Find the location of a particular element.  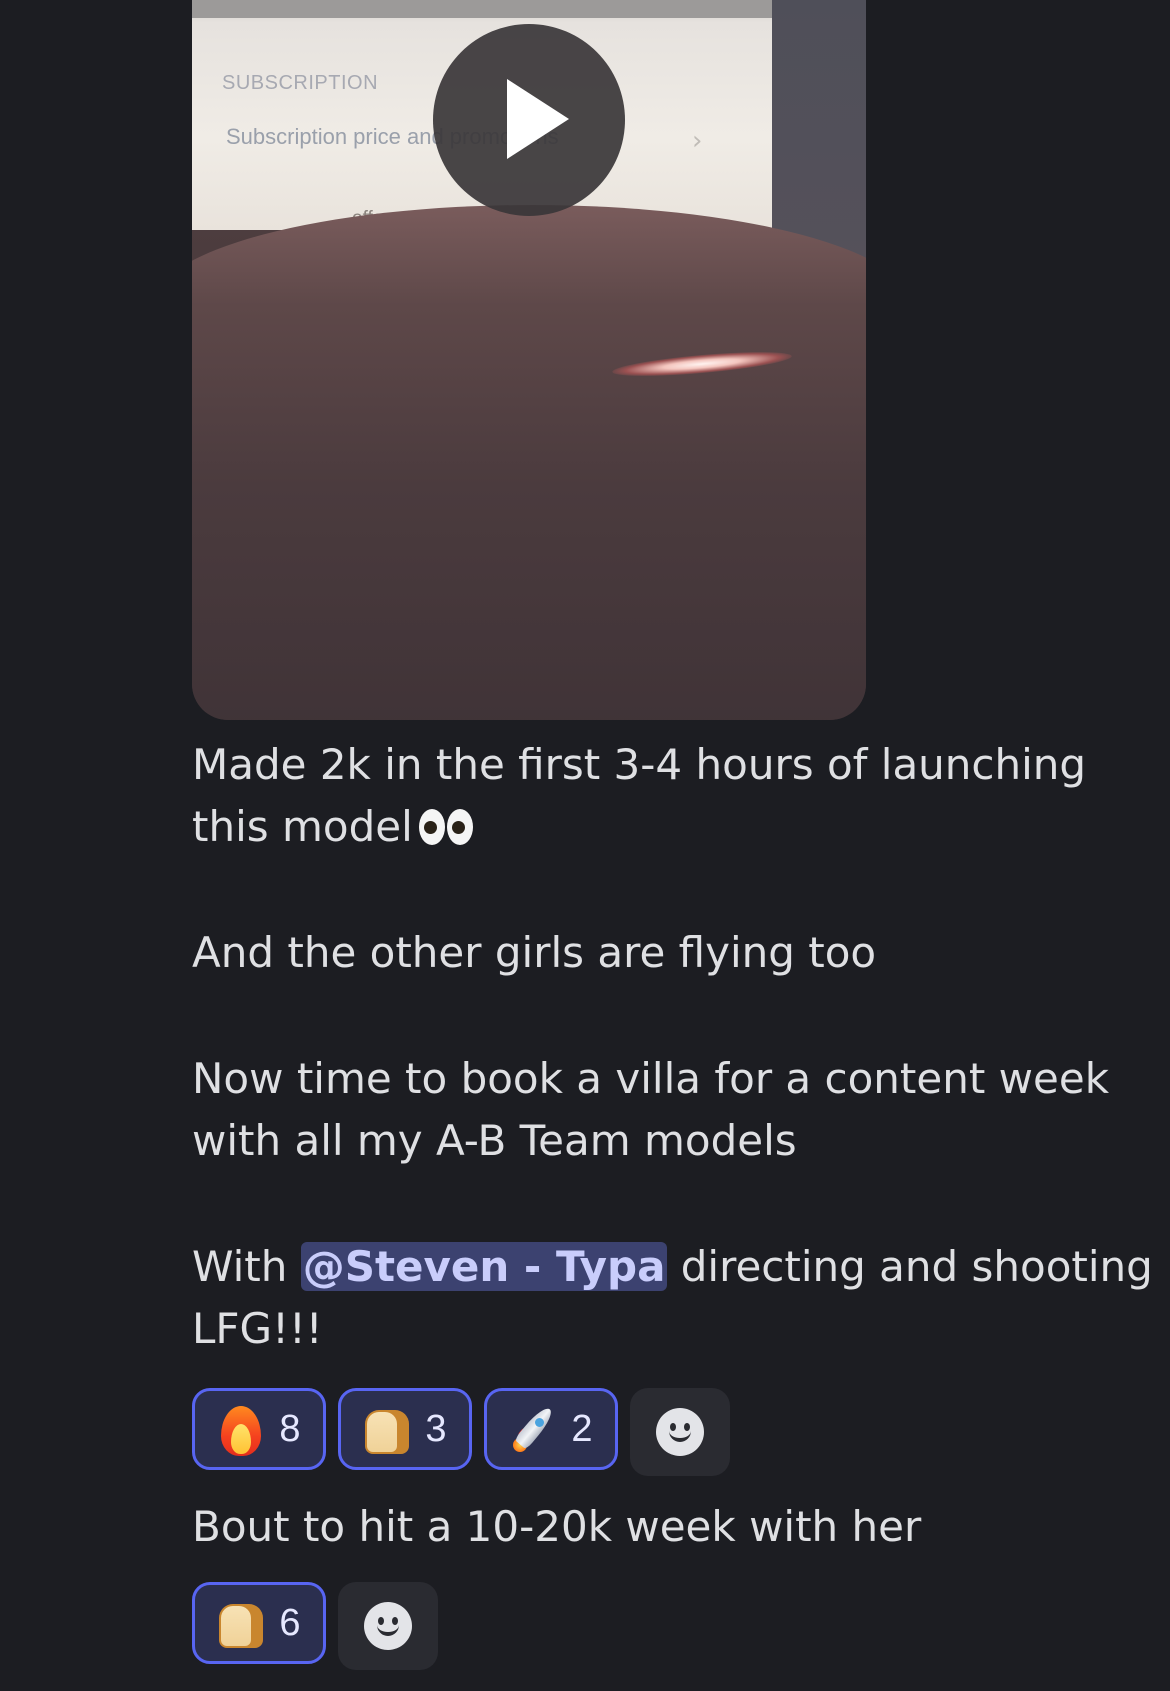

message-line: Bout to hit a 10-20k week with her is located at coordinates (557, 1526).